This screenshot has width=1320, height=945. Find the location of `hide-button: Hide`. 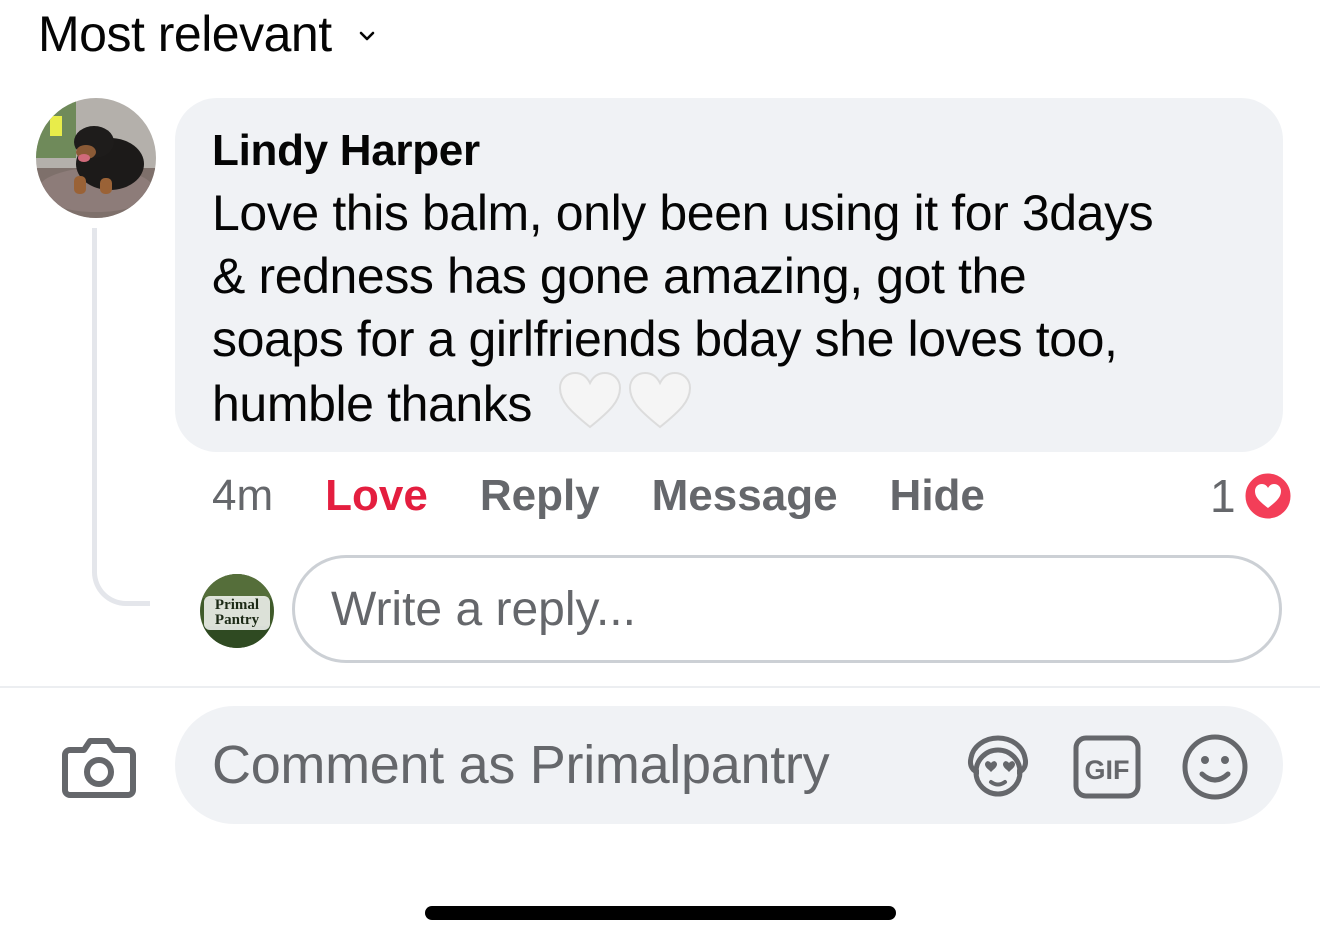

hide-button: Hide is located at coordinates (937, 496).